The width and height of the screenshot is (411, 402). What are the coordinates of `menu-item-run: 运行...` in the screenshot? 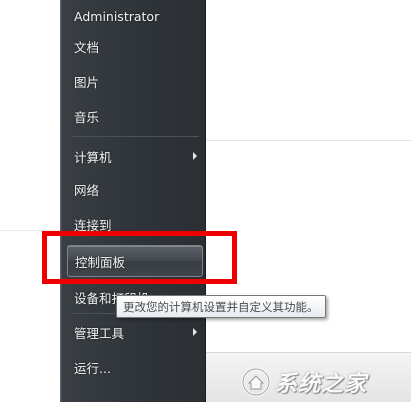 It's located at (135, 367).